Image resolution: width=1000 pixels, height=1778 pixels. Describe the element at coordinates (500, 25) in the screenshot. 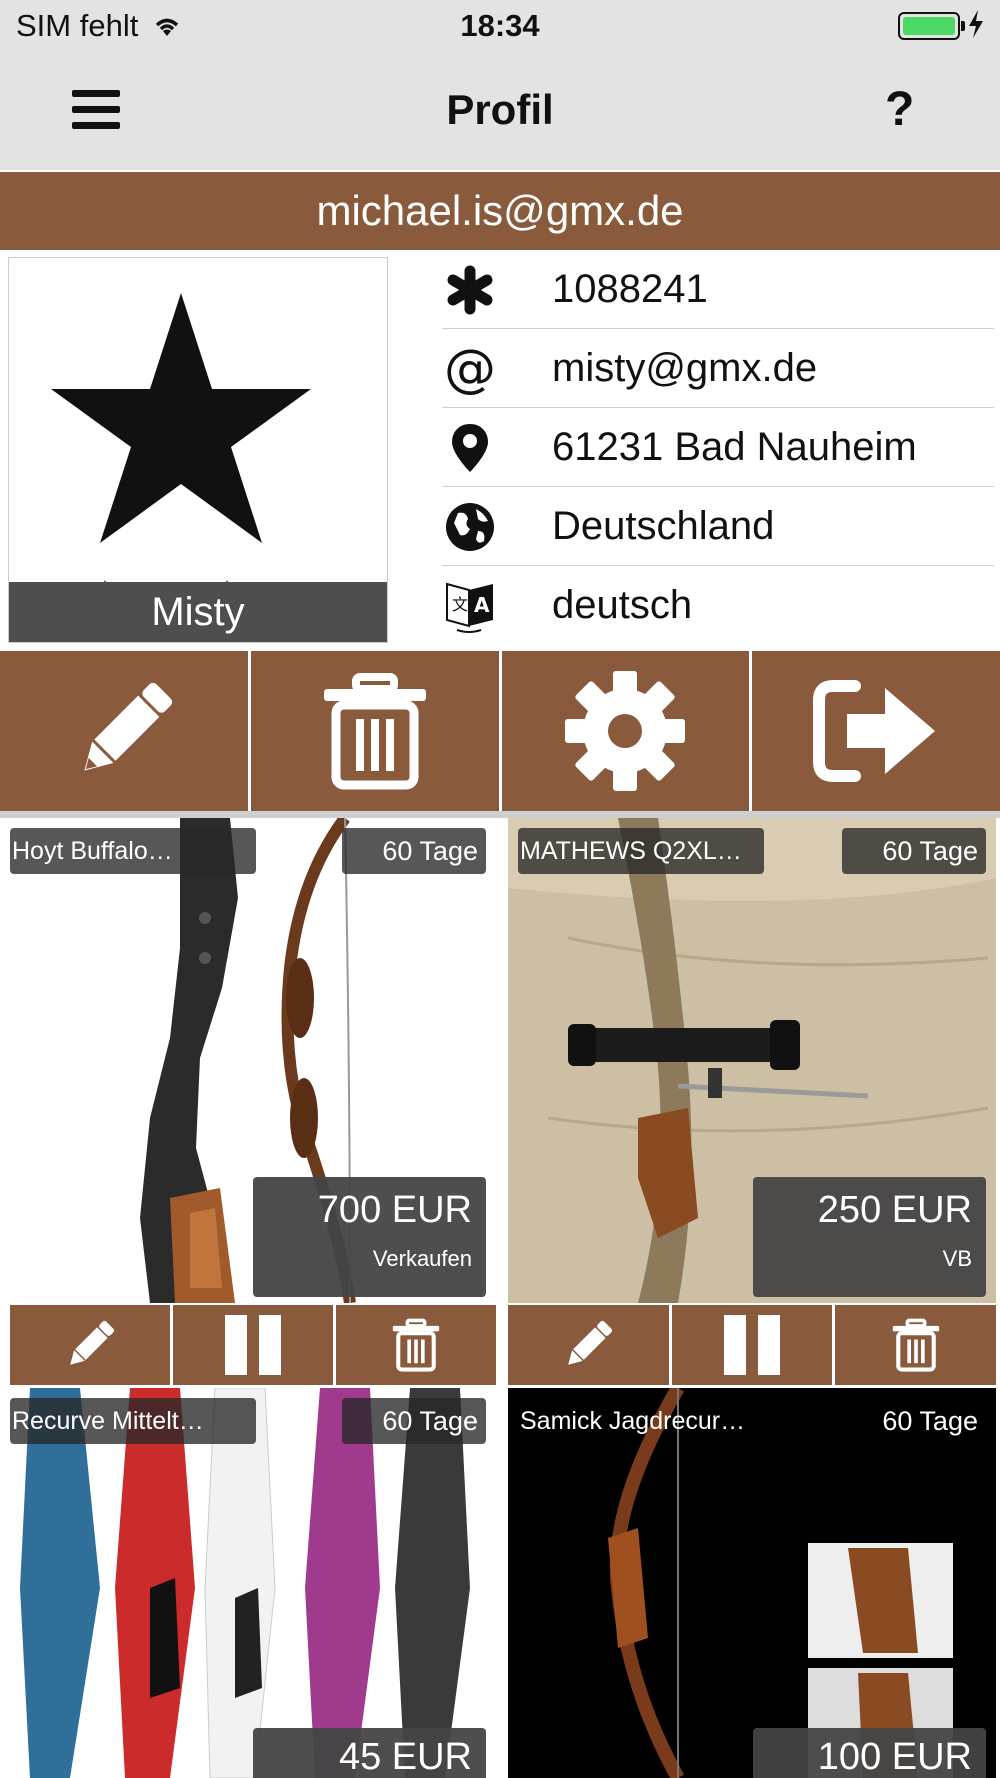

I see `status-time: 18:34` at that location.